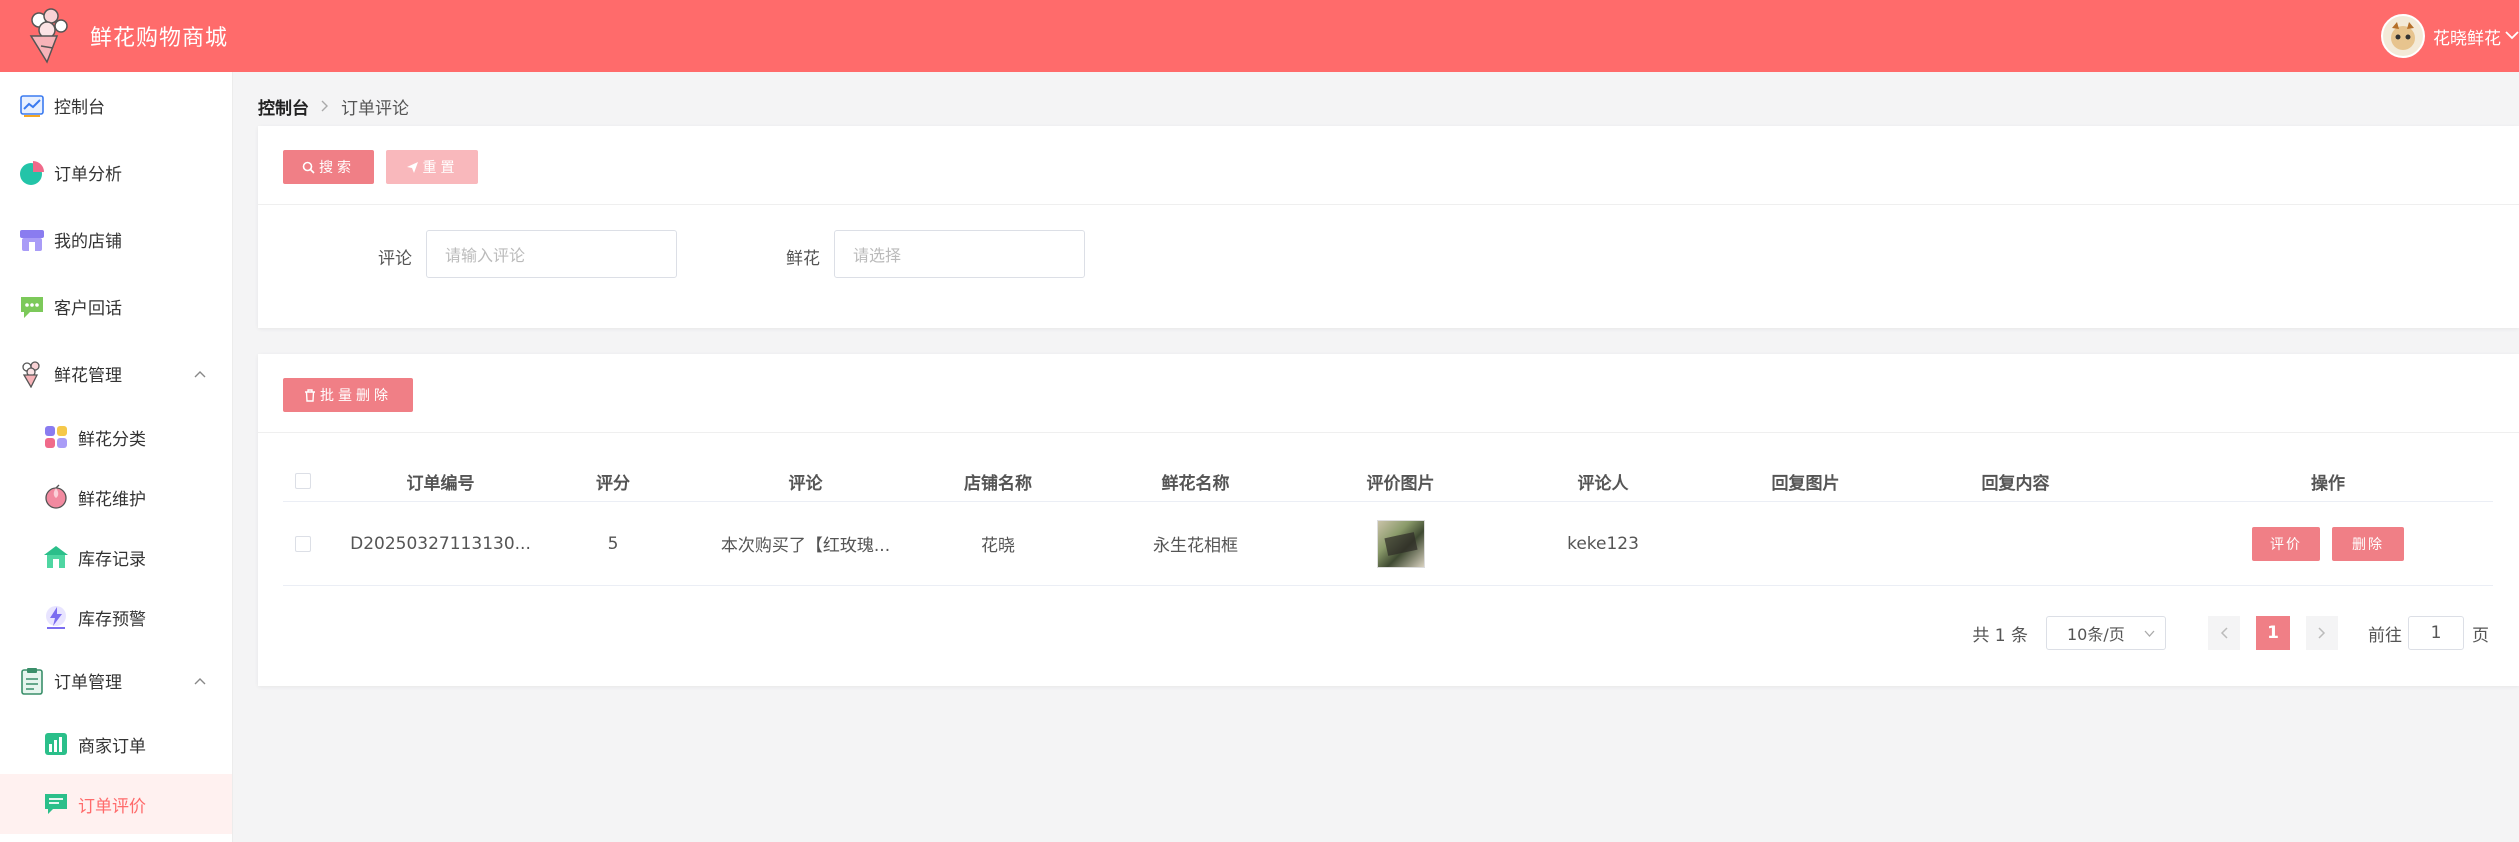 The height and width of the screenshot is (842, 2519). I want to click on search-button: 搜索, so click(328, 167).